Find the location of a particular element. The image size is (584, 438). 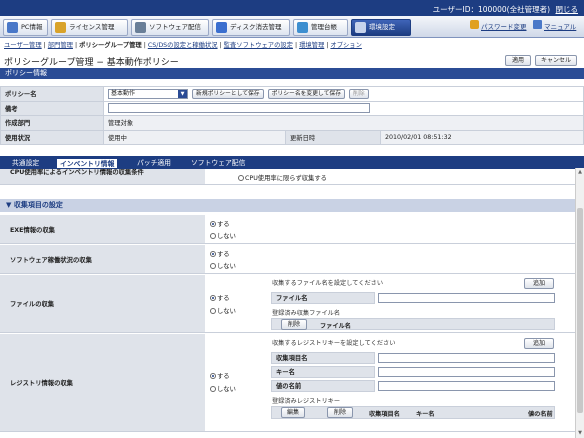

registry-item-input is located at coordinates (466, 358).